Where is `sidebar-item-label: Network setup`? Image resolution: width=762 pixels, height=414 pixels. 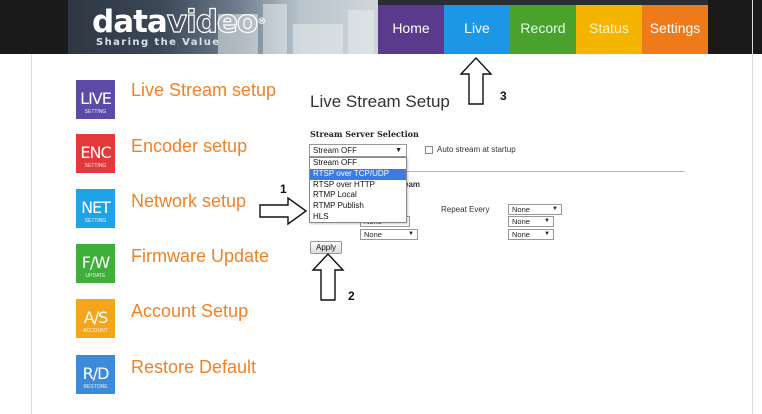 sidebar-item-label: Network setup is located at coordinates (188, 201).